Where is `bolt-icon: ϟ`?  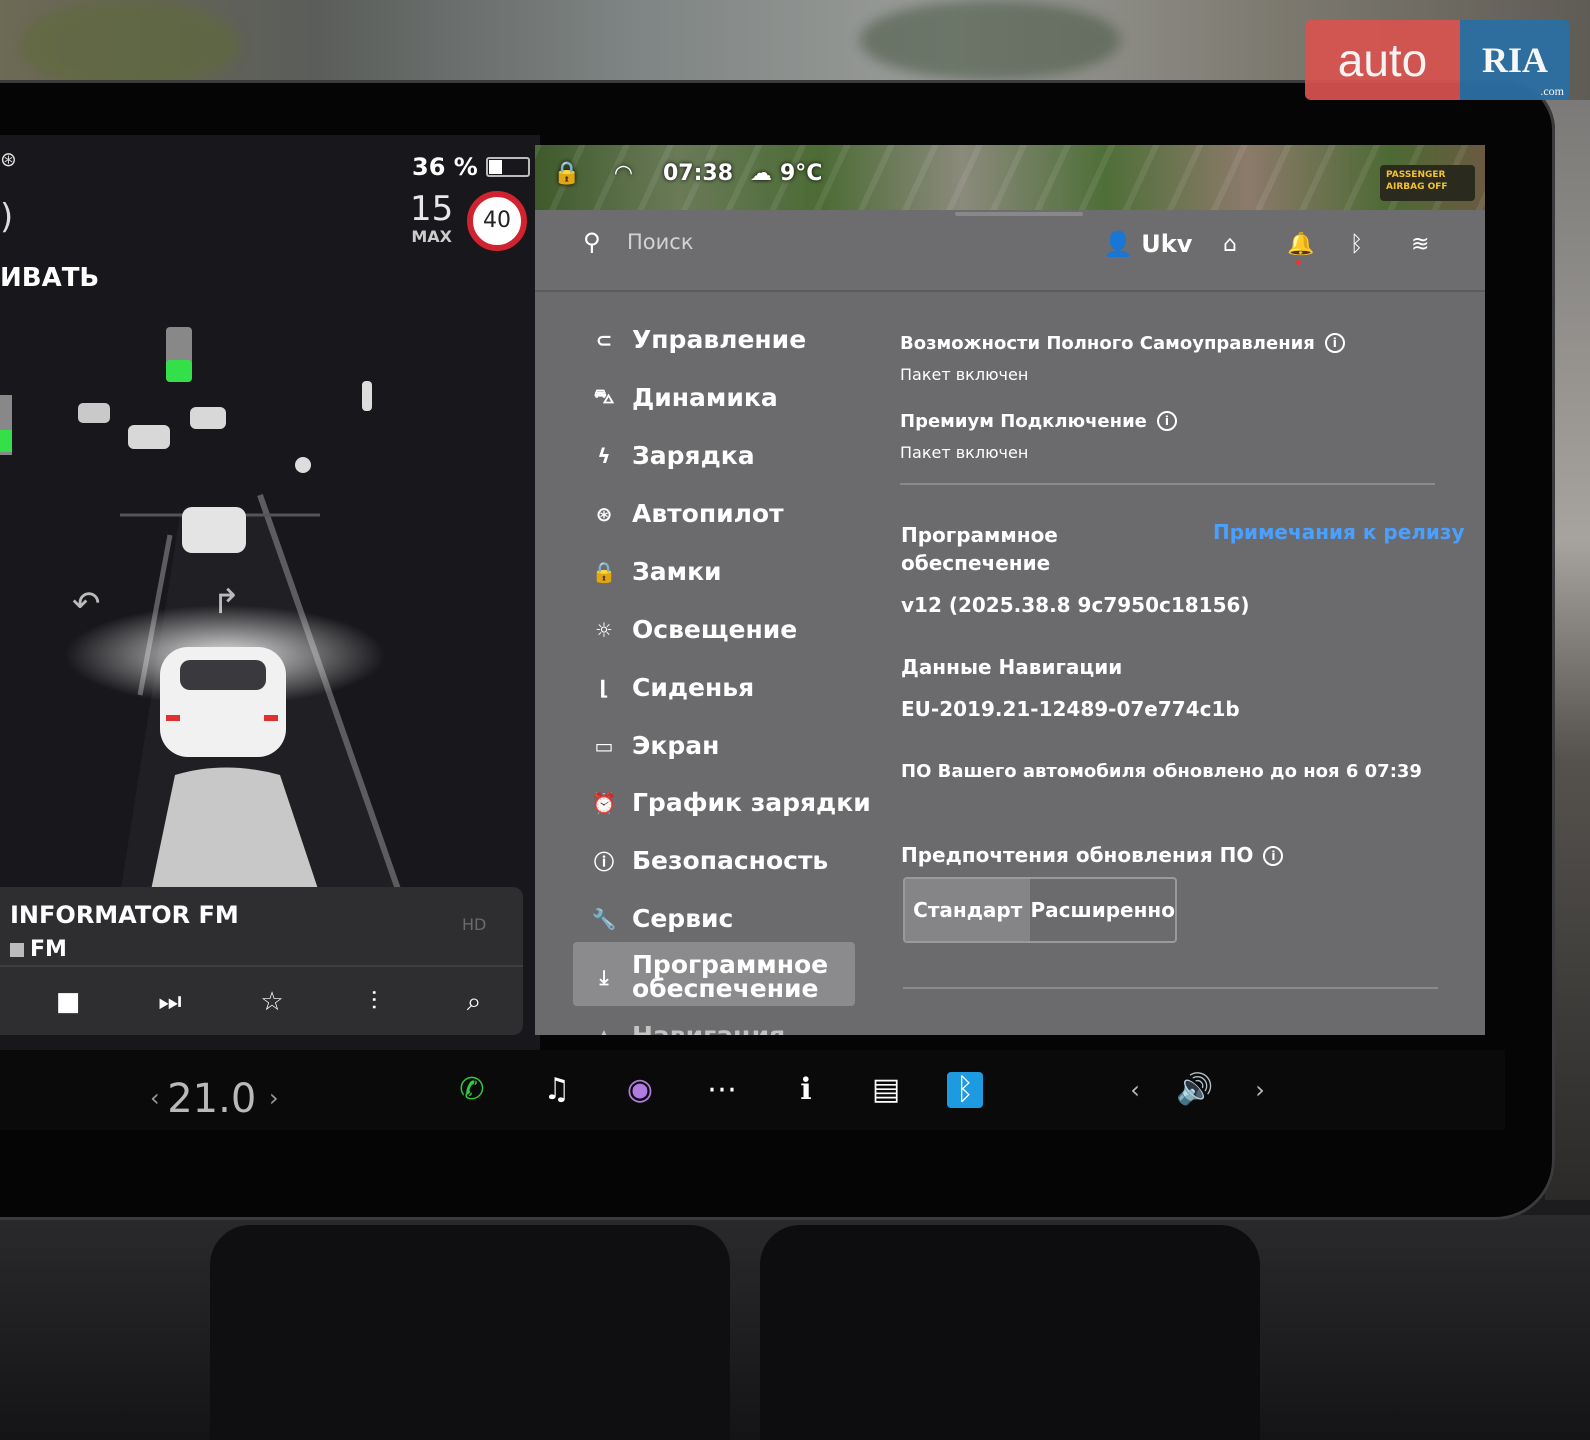 bolt-icon: ϟ is located at coordinates (604, 455).